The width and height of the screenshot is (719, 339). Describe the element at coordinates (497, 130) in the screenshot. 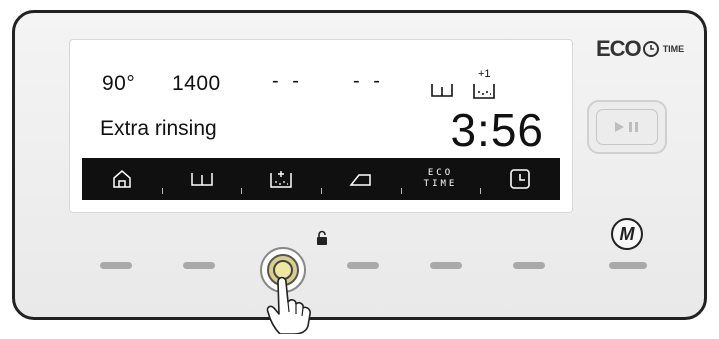

I see `remaining-time: 3:56` at that location.